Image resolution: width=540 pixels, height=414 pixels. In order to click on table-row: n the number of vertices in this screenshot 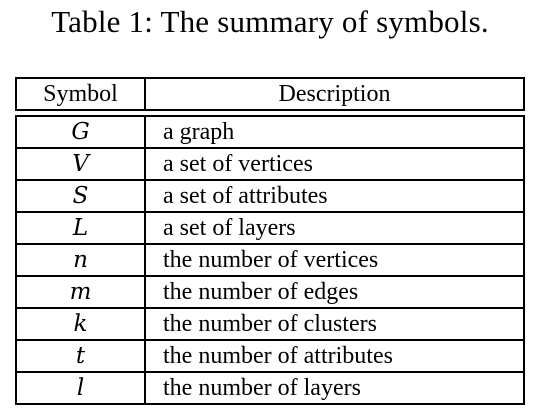, I will do `click(270, 261)`.